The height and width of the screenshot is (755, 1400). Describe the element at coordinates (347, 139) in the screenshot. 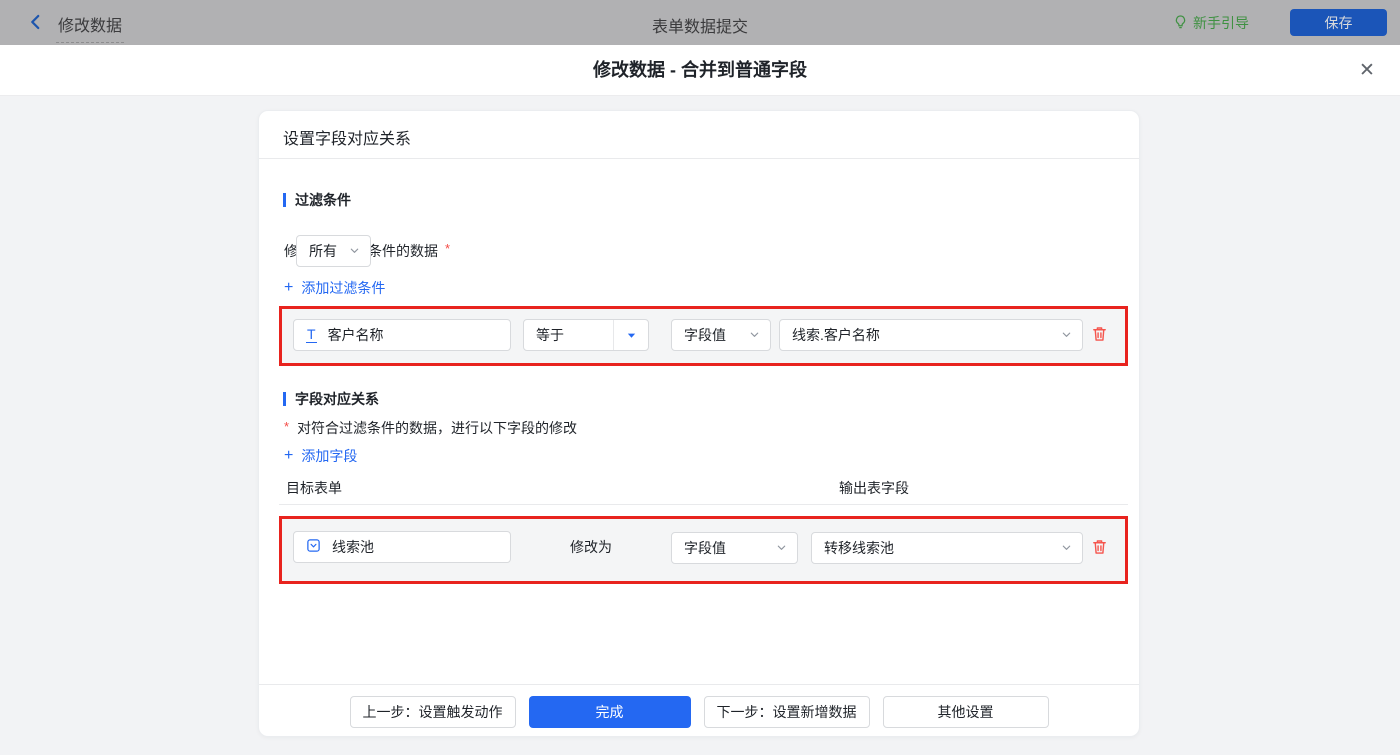

I see `card-header-title: 设置字段对应关系` at that location.